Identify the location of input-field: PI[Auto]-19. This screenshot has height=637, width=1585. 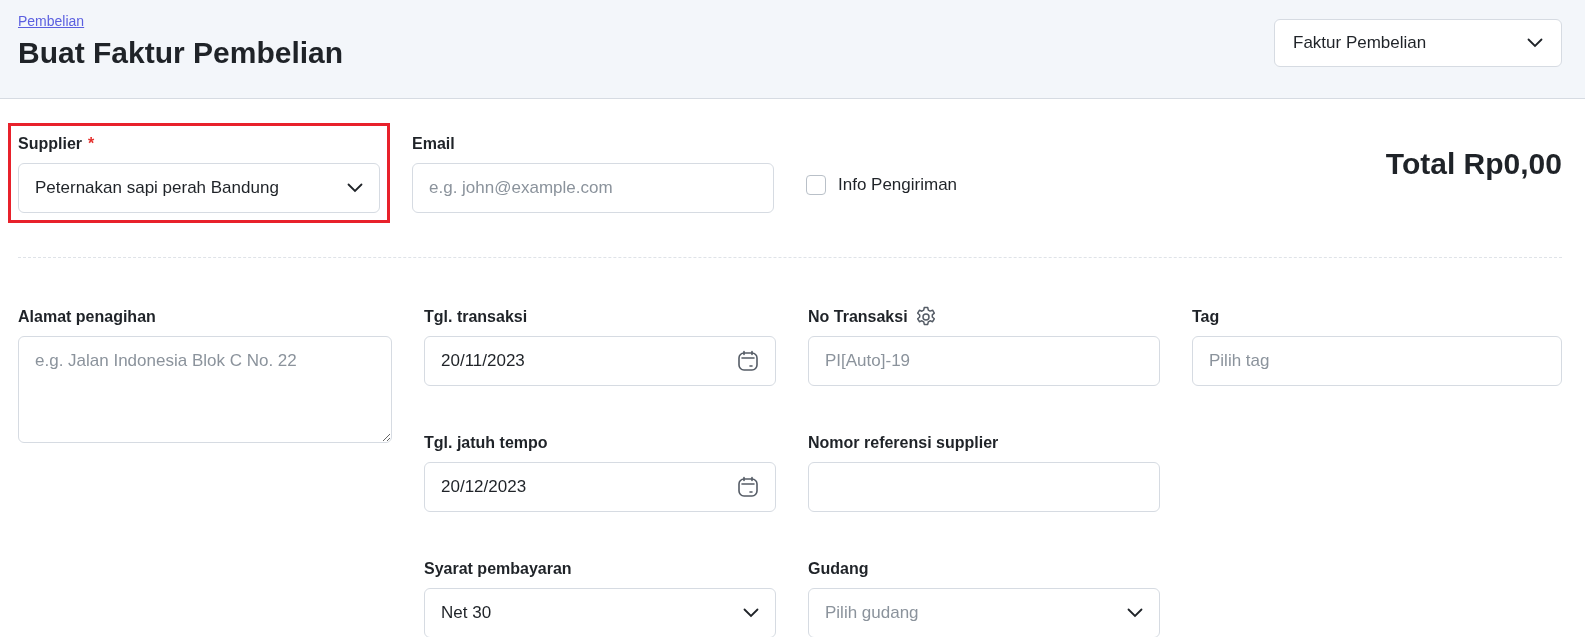
(984, 361).